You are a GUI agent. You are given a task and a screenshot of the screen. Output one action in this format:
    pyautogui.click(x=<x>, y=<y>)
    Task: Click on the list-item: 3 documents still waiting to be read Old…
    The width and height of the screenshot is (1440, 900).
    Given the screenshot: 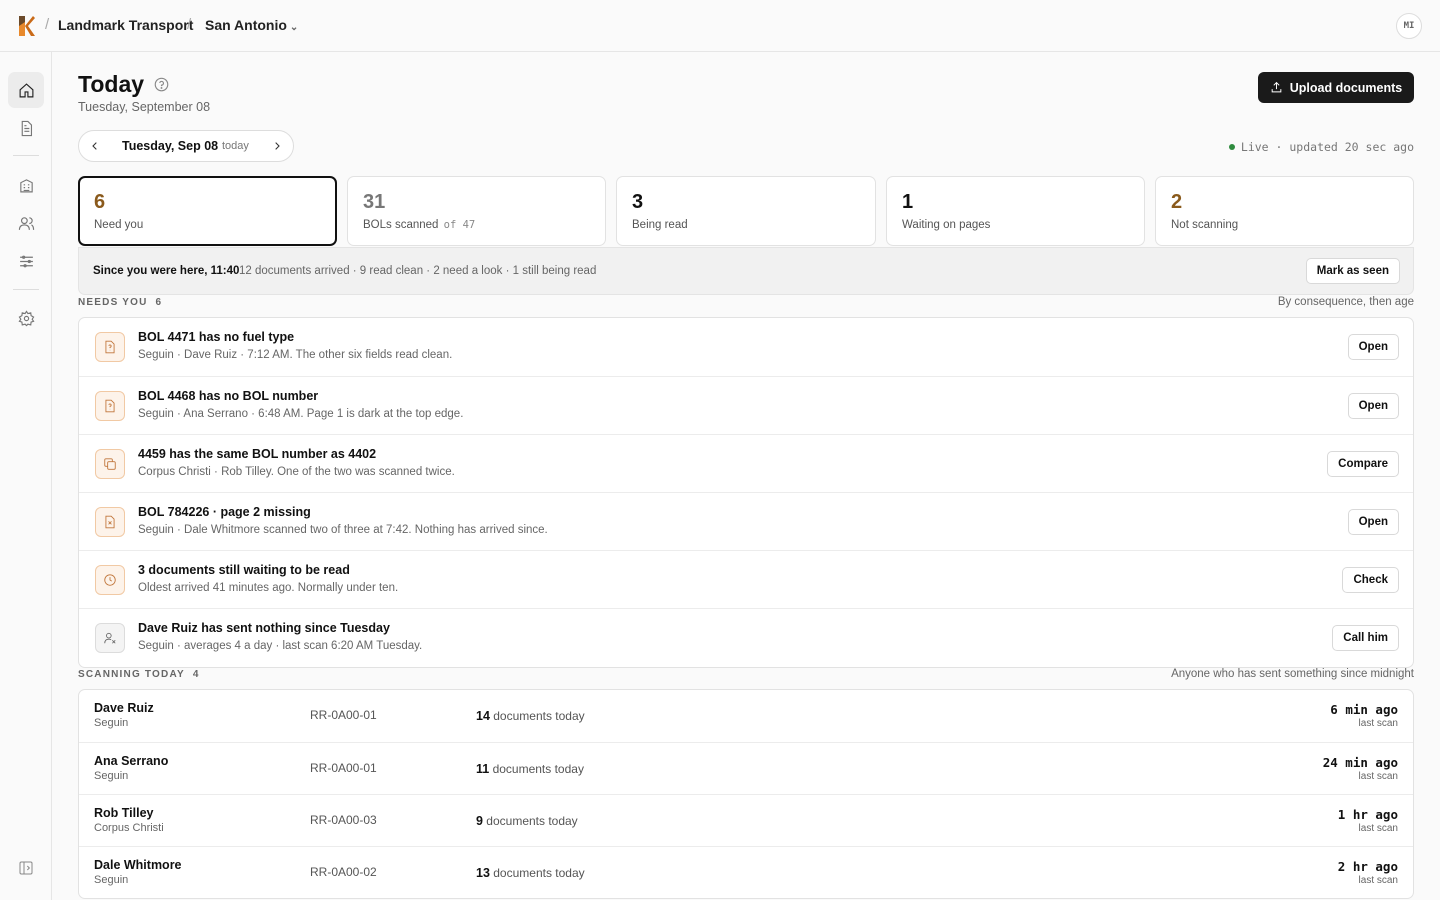 What is the action you would take?
    pyautogui.click(x=746, y=579)
    